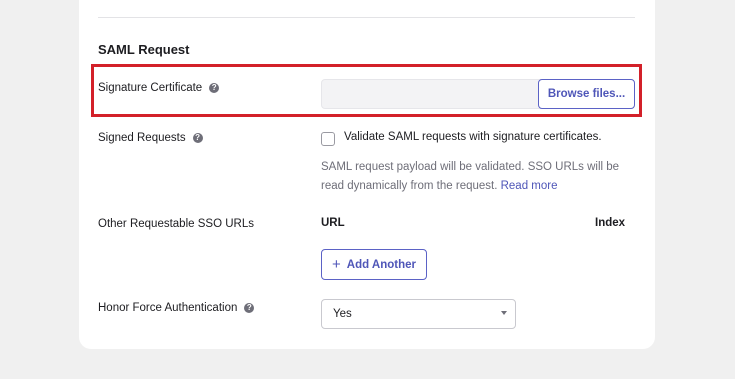 This screenshot has width=735, height=379. I want to click on add-another-label: Add Another, so click(381, 264).